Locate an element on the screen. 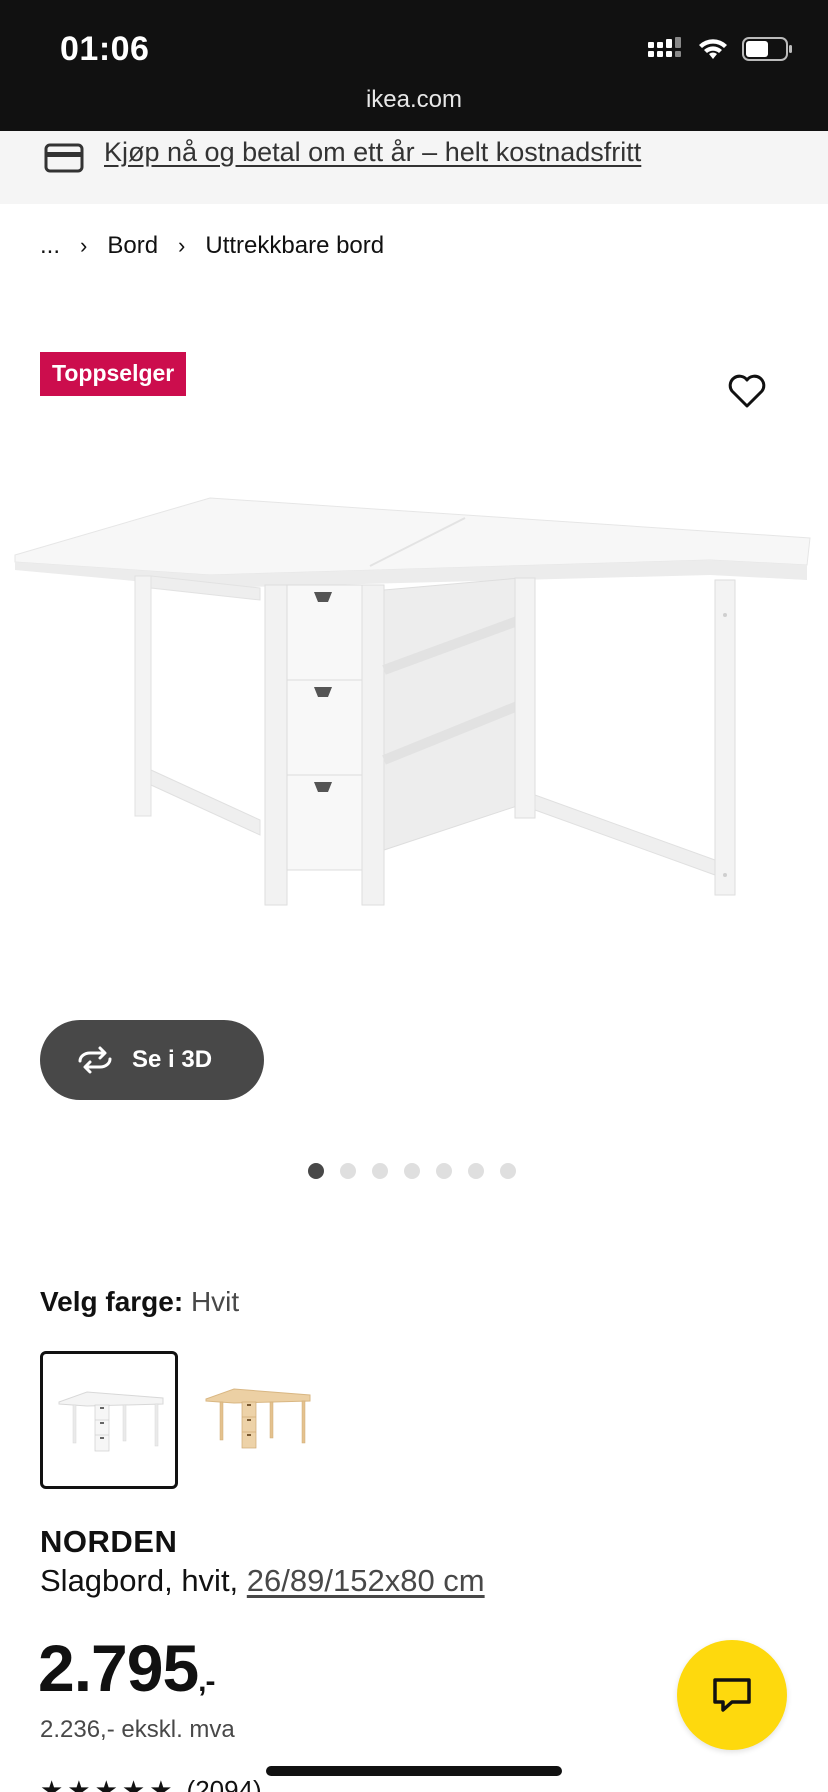 This screenshot has height=1792, width=828. wifi-icon is located at coordinates (713, 49).